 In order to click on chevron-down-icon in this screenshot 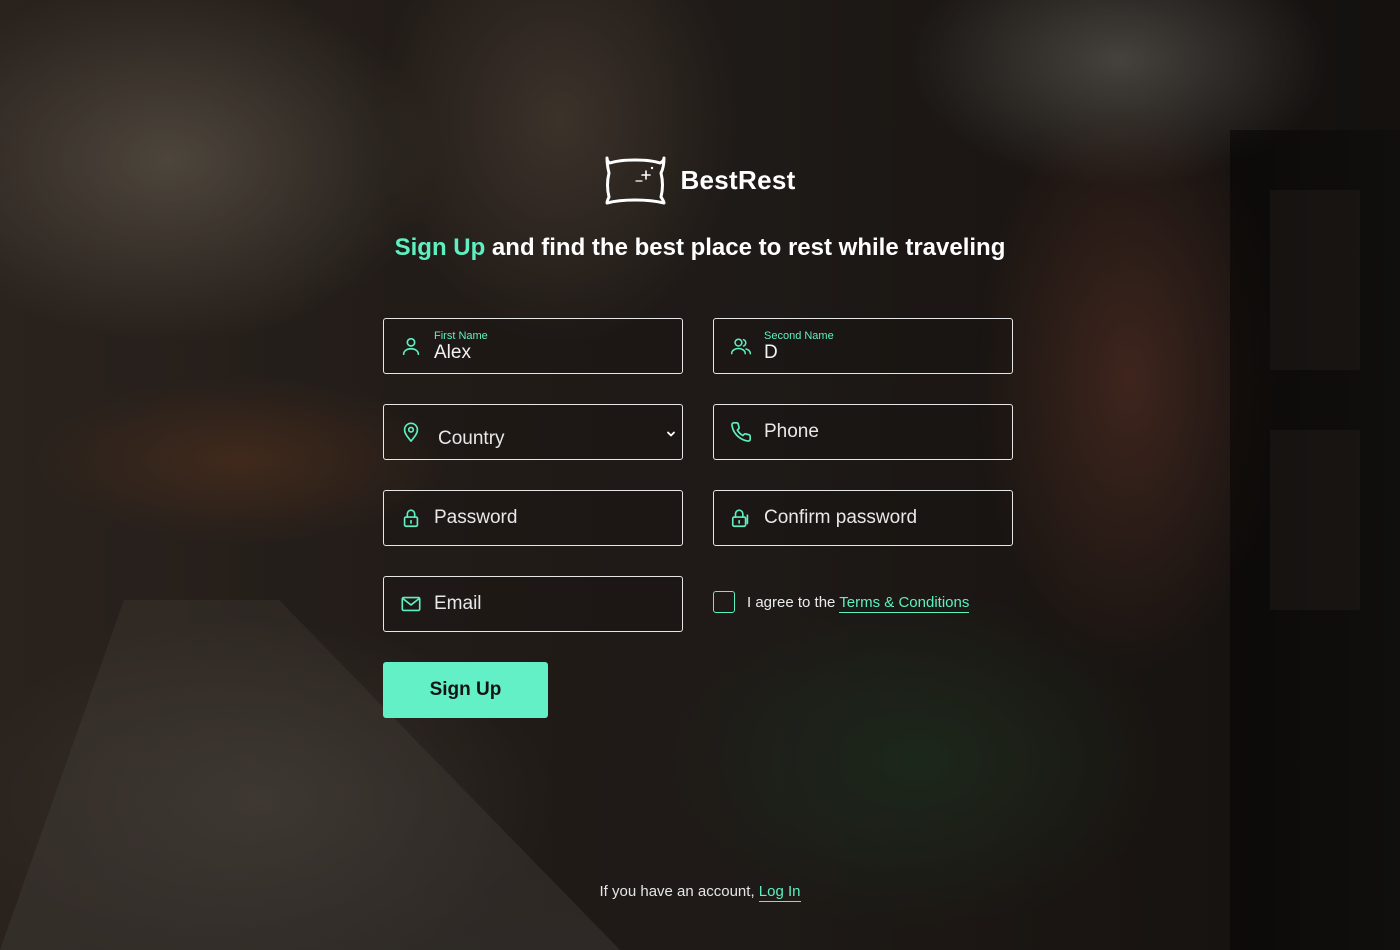, I will do `click(671, 431)`.